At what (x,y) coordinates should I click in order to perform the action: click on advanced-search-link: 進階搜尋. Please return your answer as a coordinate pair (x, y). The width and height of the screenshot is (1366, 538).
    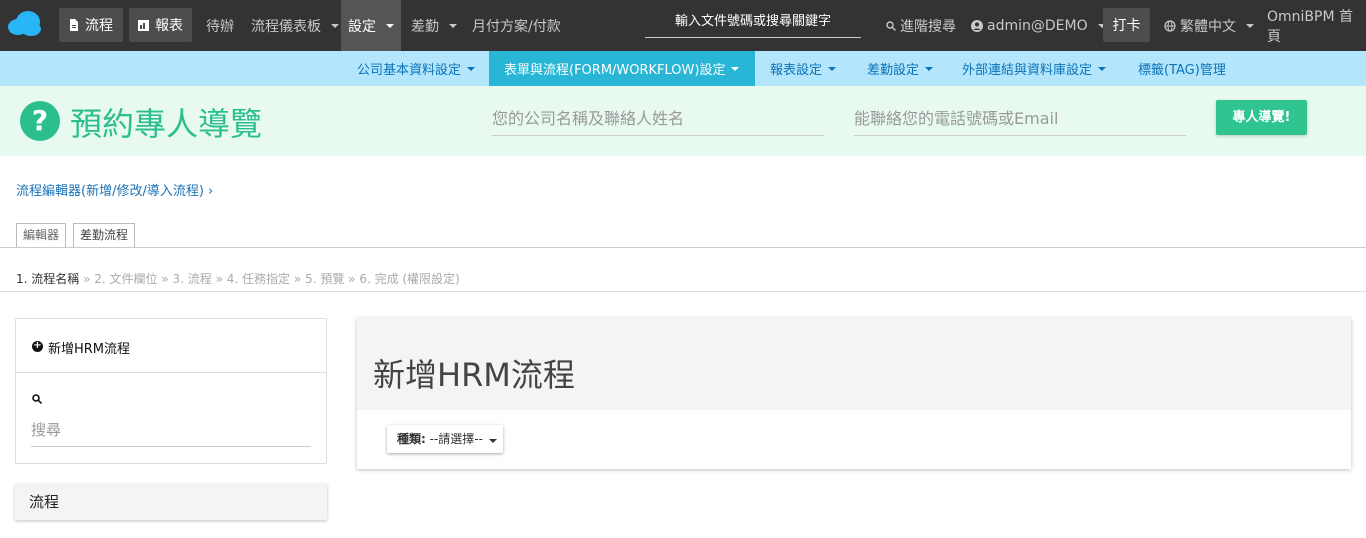
    Looking at the image, I should click on (921, 25).